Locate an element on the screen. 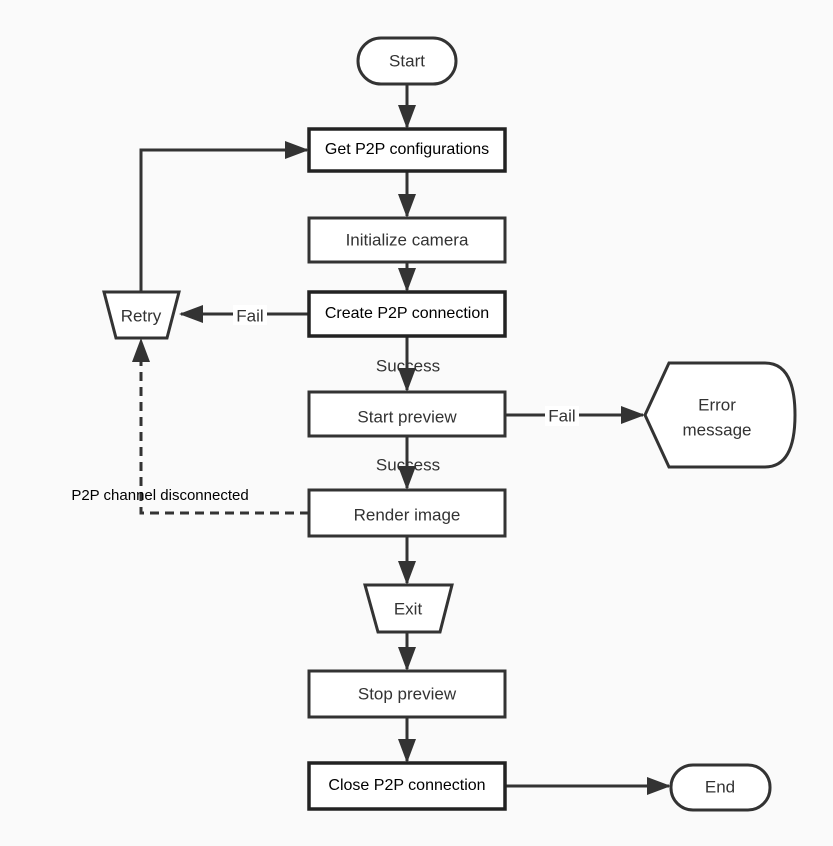 The image size is (833, 846). node-create-conn: Create P2P connection is located at coordinates (407, 314).